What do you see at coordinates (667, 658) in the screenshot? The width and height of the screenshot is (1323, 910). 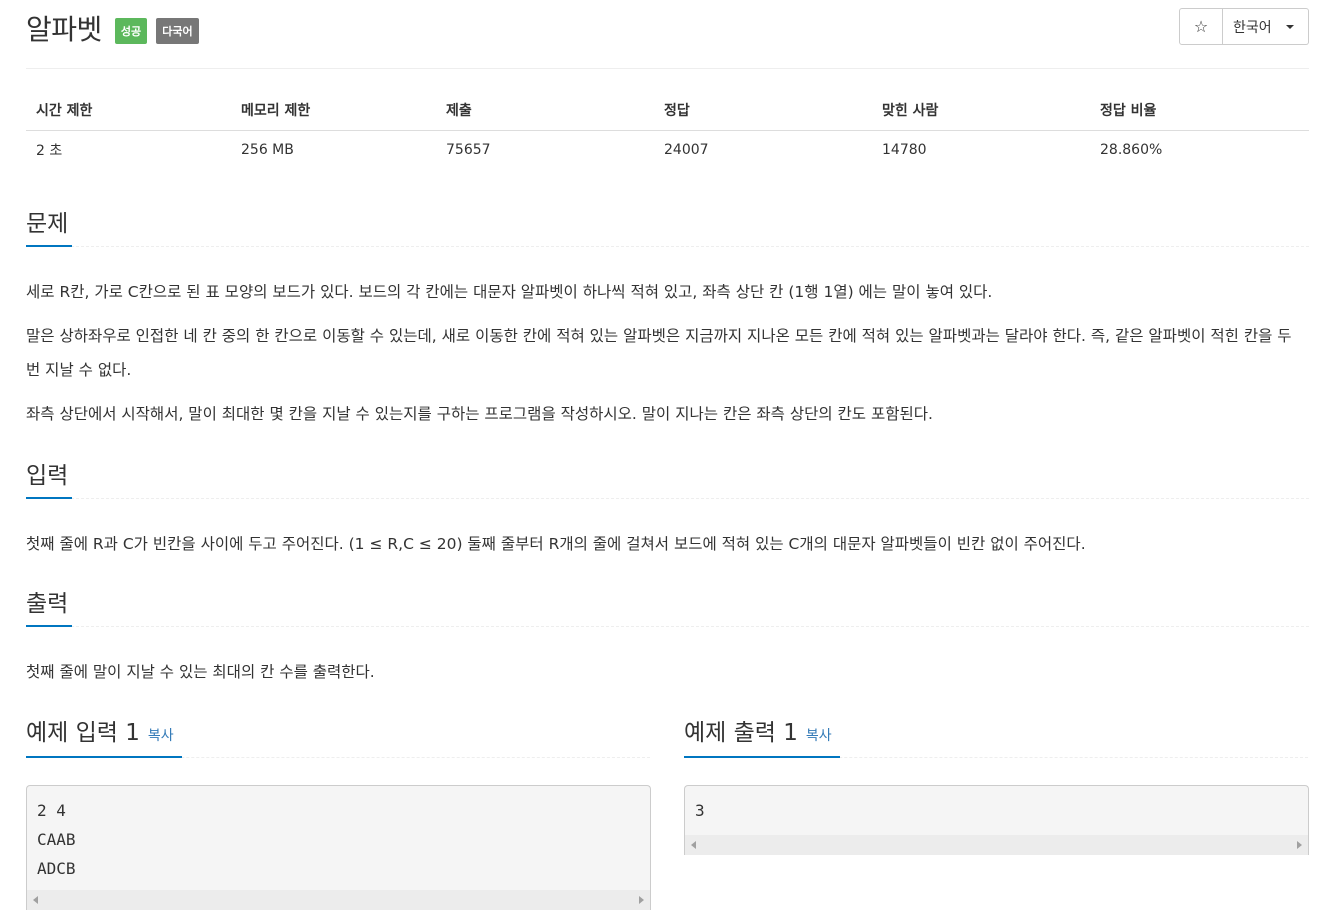 I see `output-description: 첫째 줄에 말이 지날 수 있는 최대의 칸 수를 출력한다.` at bounding box center [667, 658].